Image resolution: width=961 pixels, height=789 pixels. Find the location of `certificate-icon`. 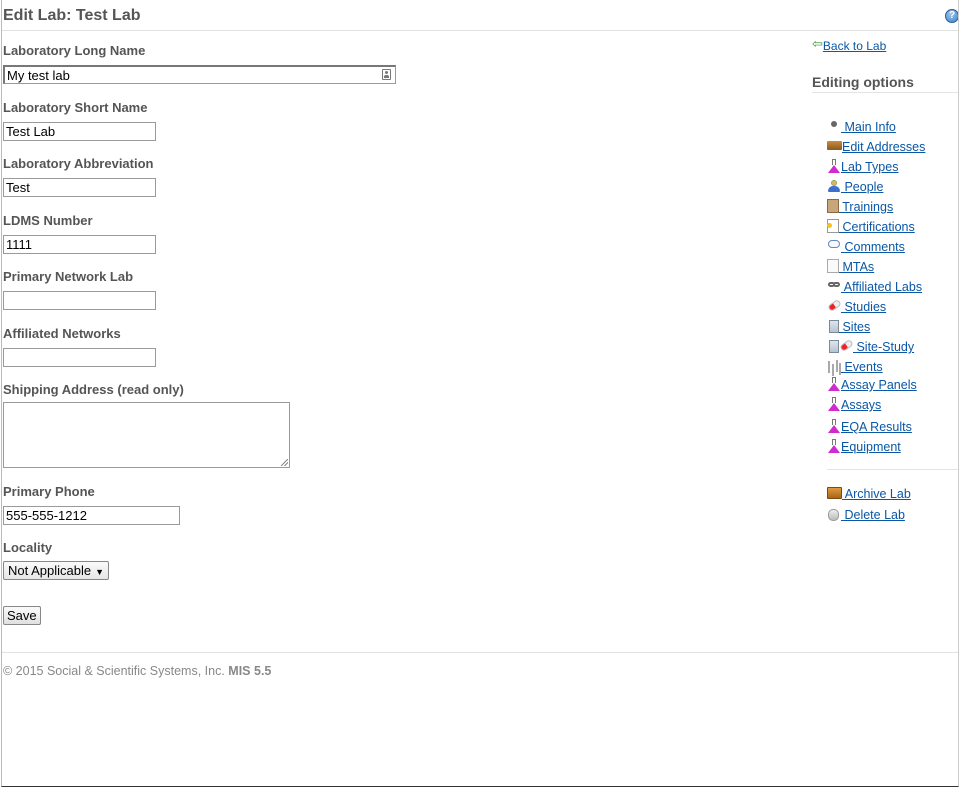

certificate-icon is located at coordinates (833, 226).